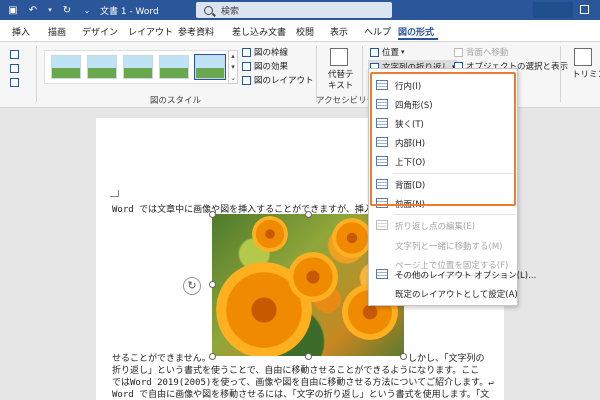  Describe the element at coordinates (259, 31) in the screenshot. I see `tab-mailings: 差し込み文書` at that location.